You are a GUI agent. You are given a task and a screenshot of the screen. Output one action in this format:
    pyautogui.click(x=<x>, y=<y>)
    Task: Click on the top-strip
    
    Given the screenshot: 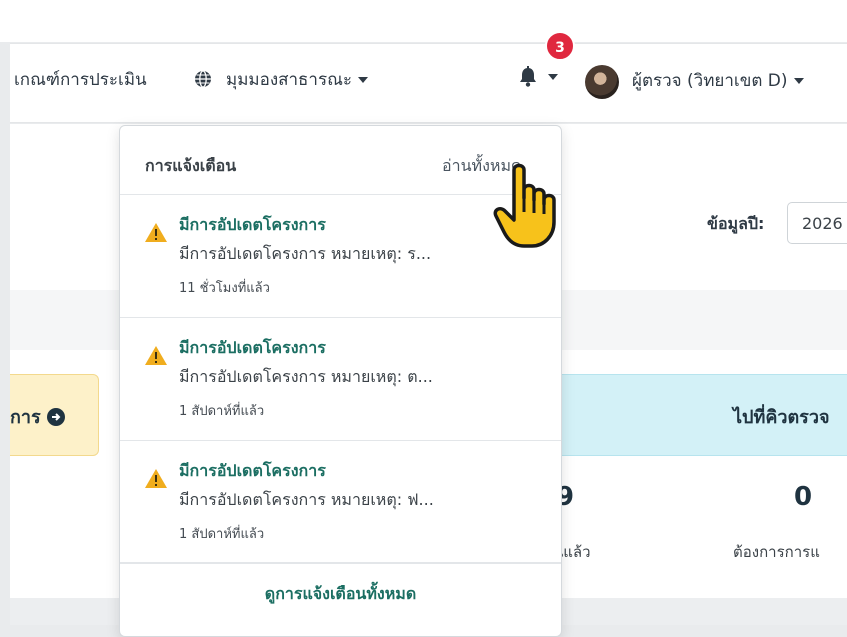 What is the action you would take?
    pyautogui.click(x=423, y=21)
    